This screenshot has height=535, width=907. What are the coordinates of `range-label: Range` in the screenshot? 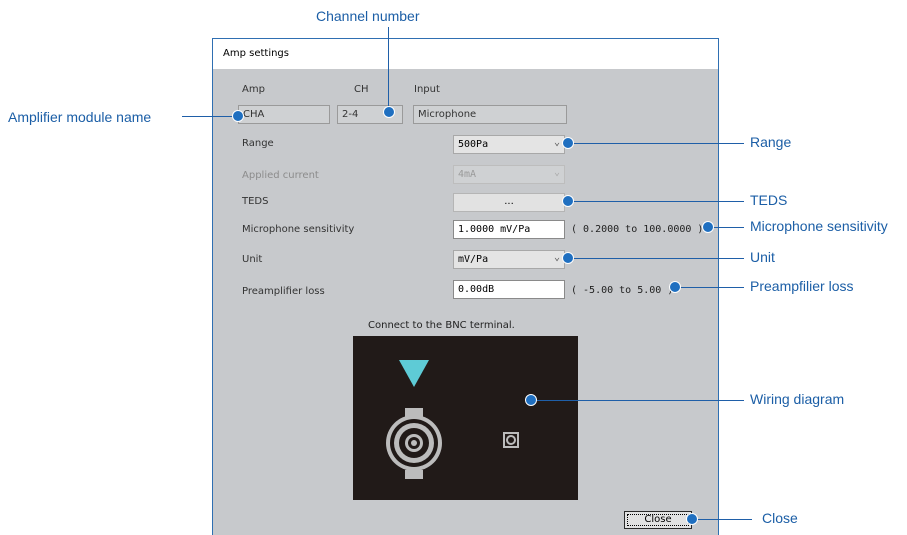 It's located at (258, 143).